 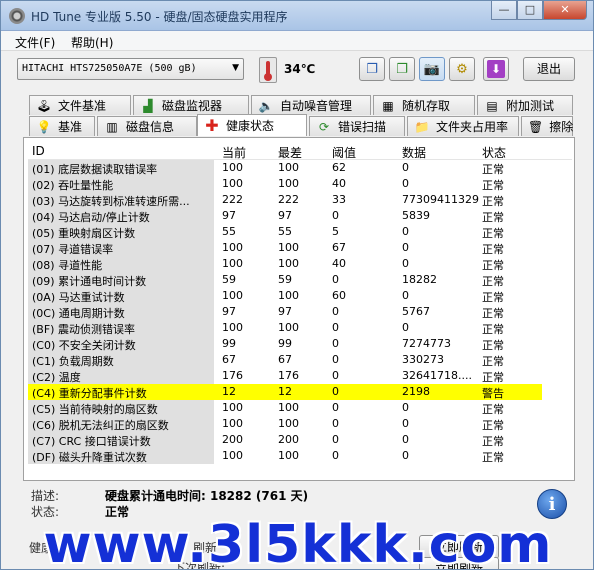 I want to click on tab-extra-tests: ▤ 附加测试, so click(x=525, y=105).